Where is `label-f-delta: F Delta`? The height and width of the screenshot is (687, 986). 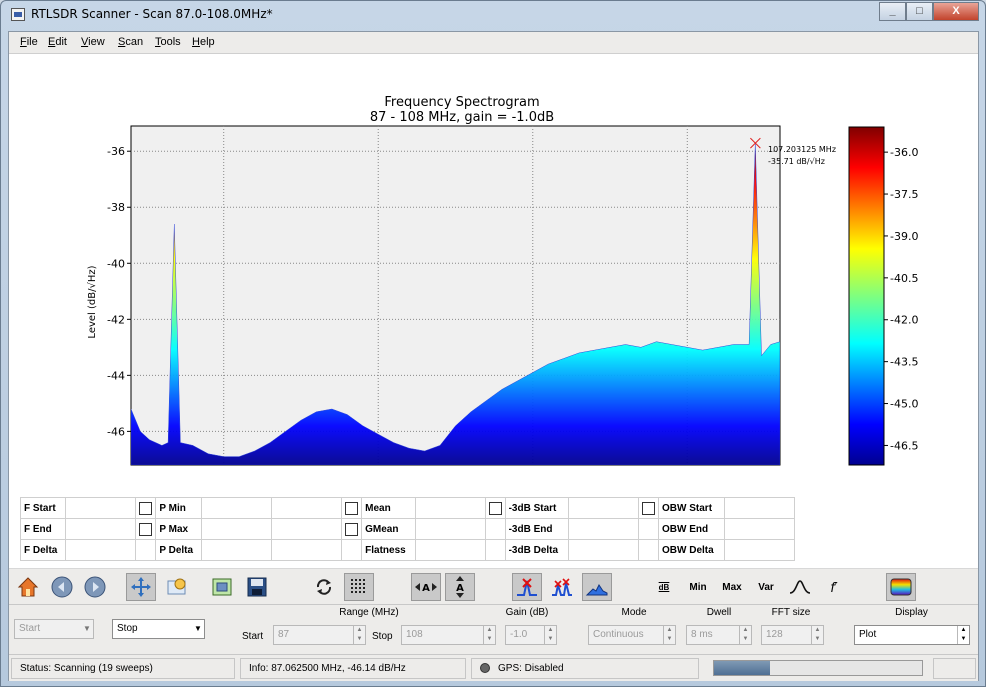 label-f-delta: F Delta is located at coordinates (43, 550).